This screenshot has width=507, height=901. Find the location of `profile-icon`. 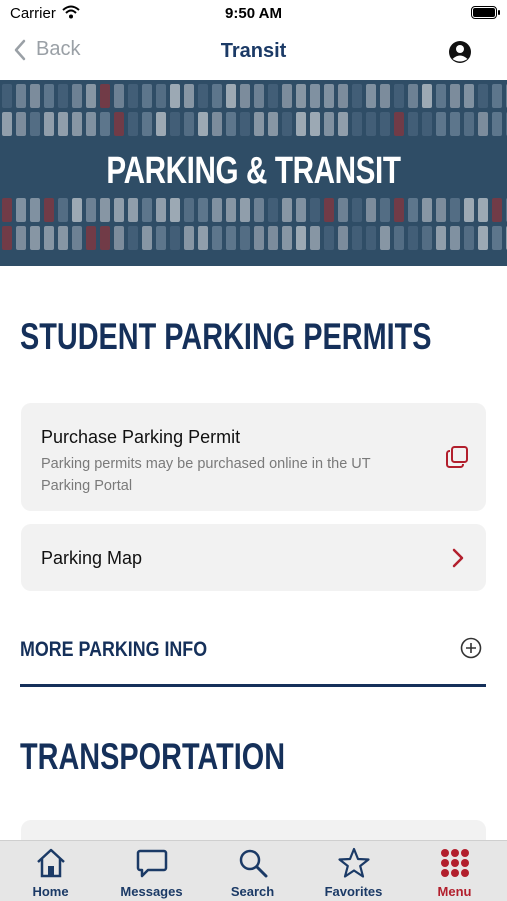

profile-icon is located at coordinates (460, 54).